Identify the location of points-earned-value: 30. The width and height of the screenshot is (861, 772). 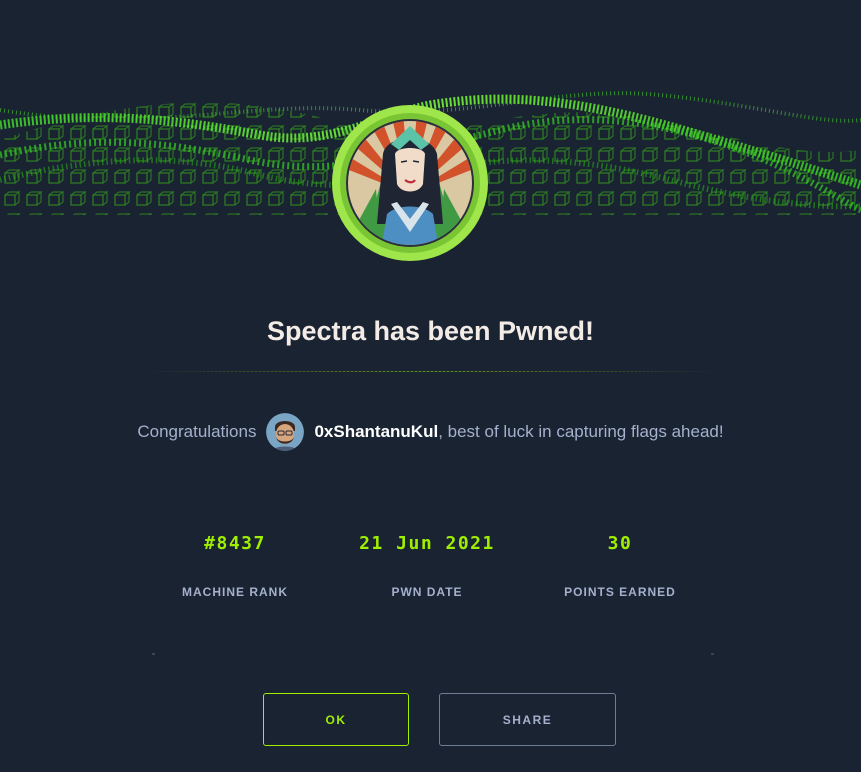
(620, 543).